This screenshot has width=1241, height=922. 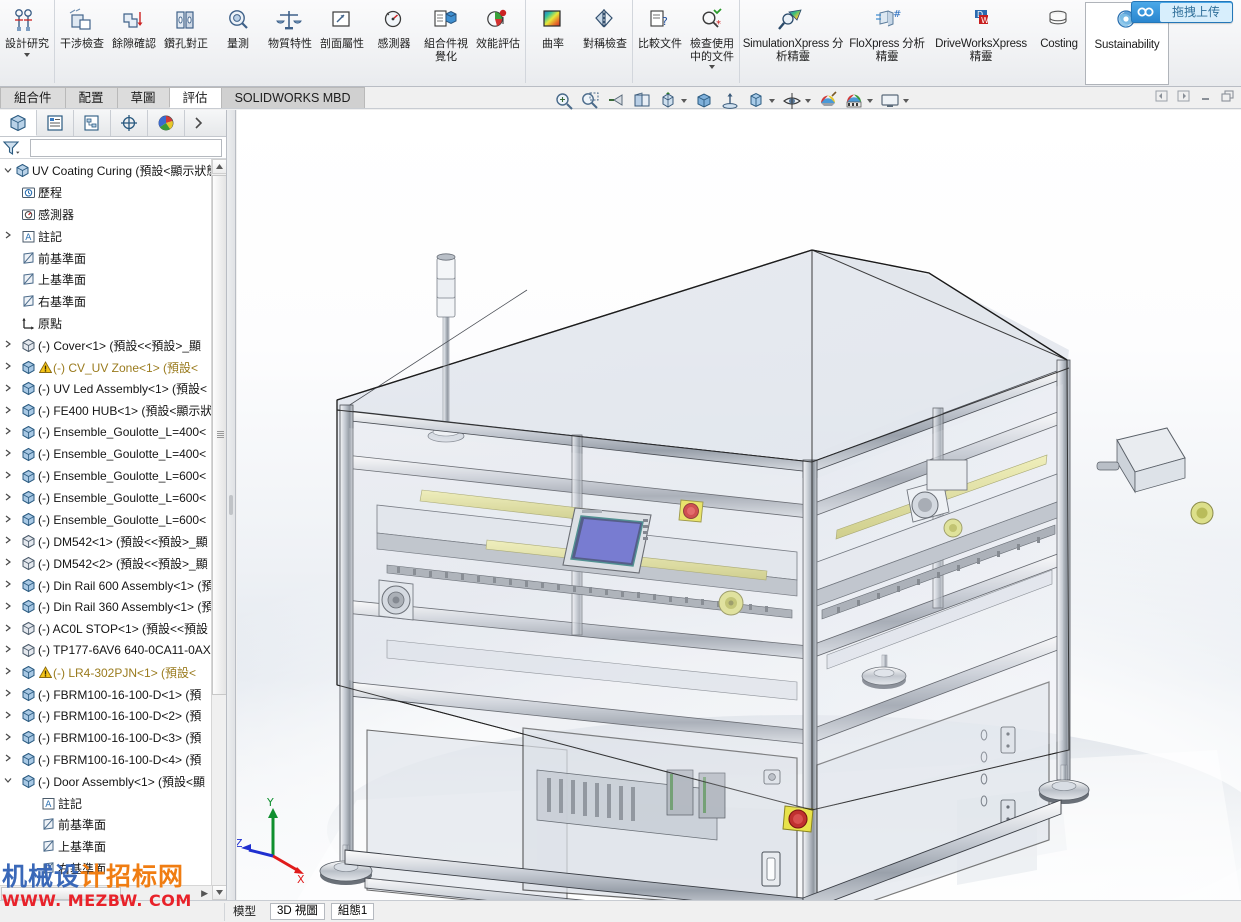 I want to click on tree-item: (-) Door Assembly<1> (預設<顯, so click(x=113, y=781).